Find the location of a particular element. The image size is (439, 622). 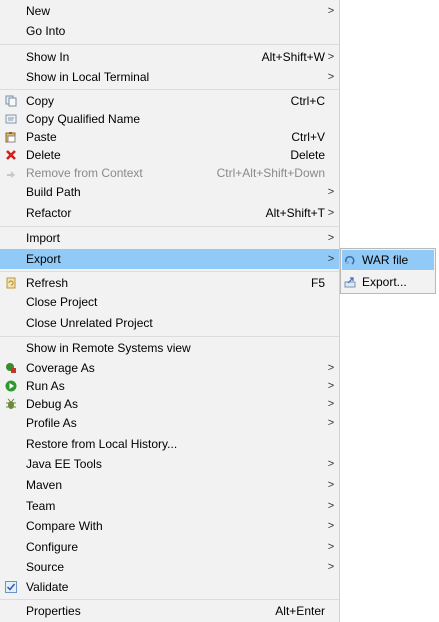

menu-item-shortcut: Alt+Enter is located at coordinates (300, 611).